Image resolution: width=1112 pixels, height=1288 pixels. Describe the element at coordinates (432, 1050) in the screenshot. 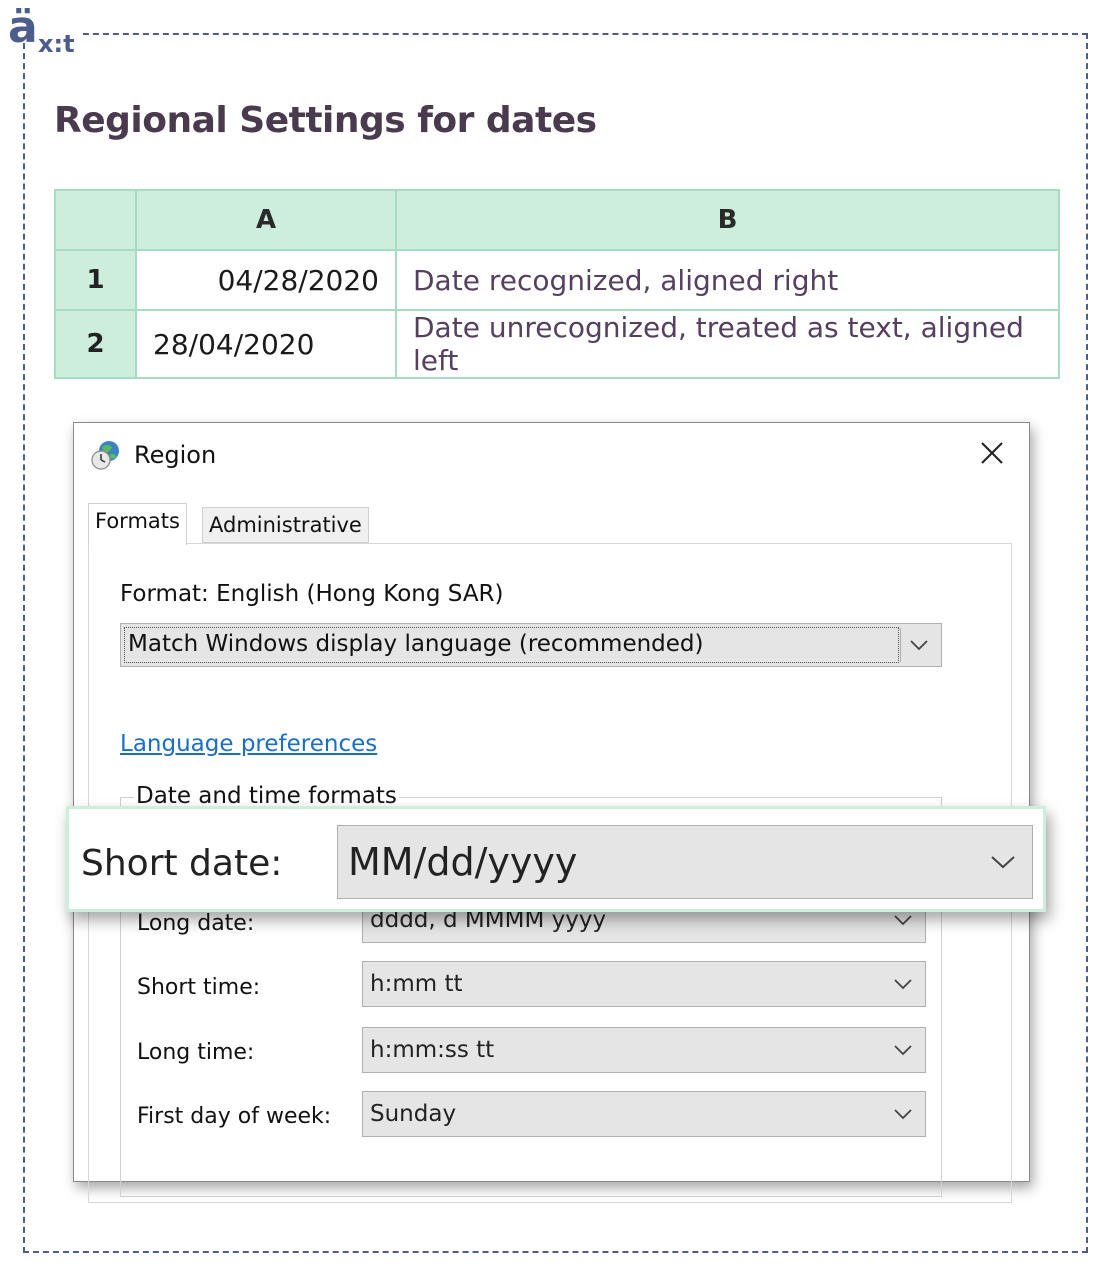

I see `long-time-value: h:mm:ss tt` at that location.